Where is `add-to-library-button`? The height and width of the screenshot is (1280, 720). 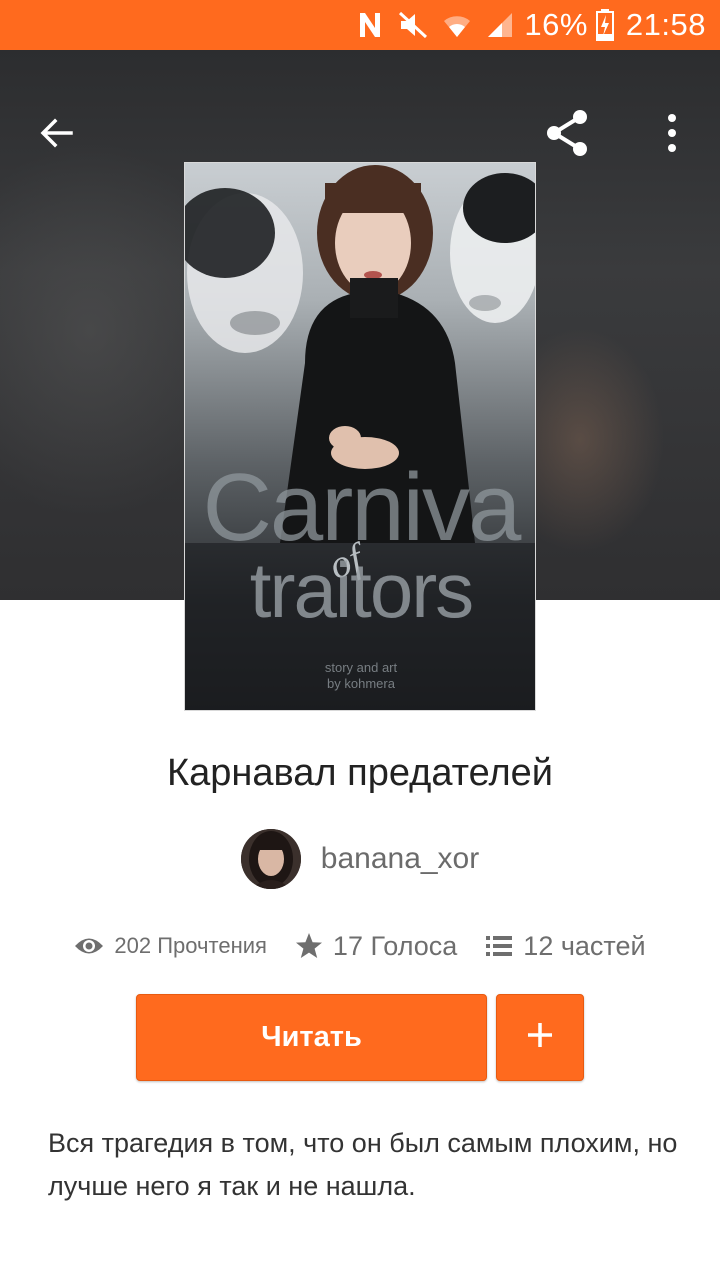
add-to-library-button is located at coordinates (540, 1037).